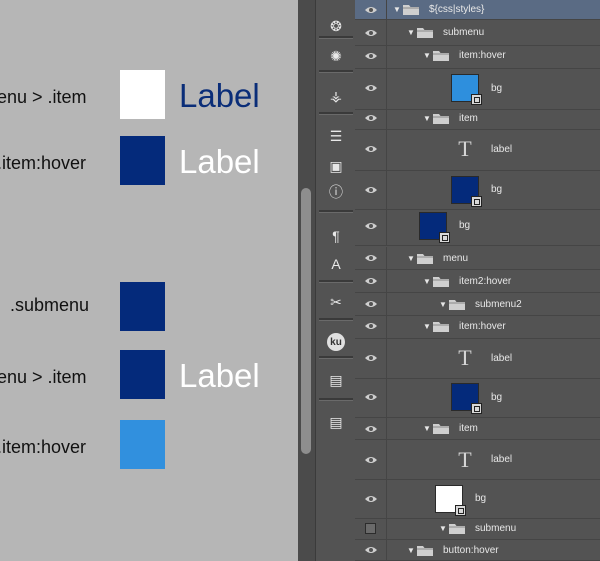 The width and height of the screenshot is (600, 561). Describe the element at coordinates (456, 258) in the screenshot. I see `layer-name: menu` at that location.